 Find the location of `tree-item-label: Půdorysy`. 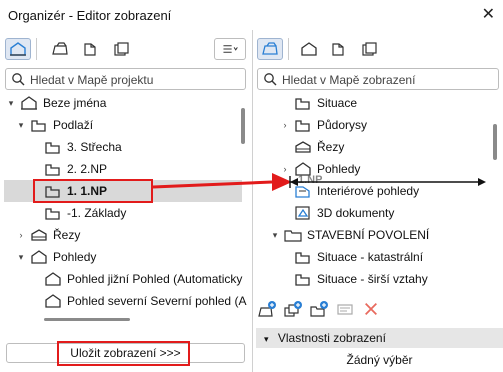

tree-item-label: Půdorysy is located at coordinates (342, 125).